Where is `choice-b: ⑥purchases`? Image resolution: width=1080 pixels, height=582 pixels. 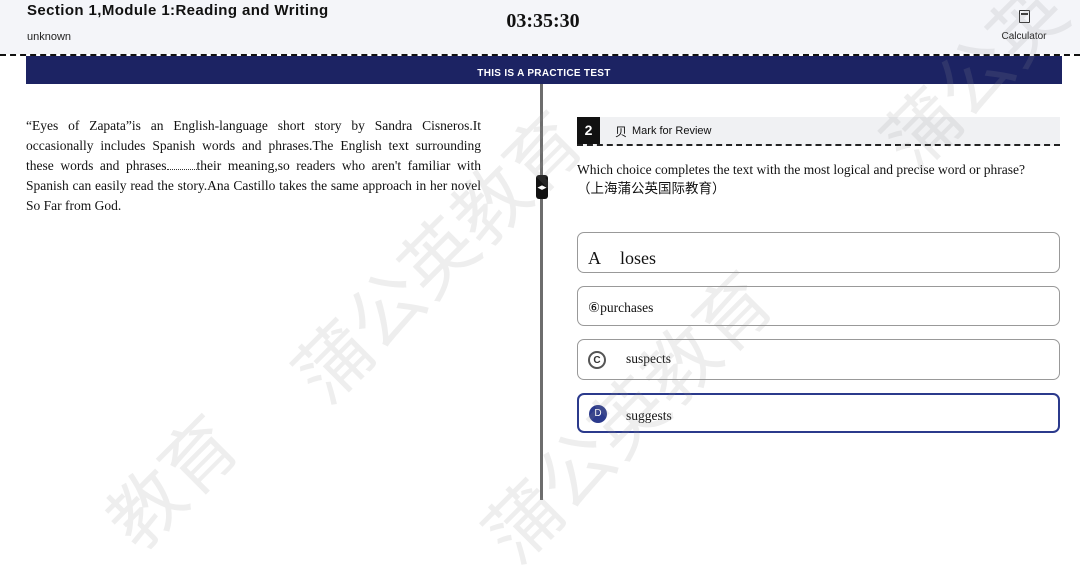 choice-b: ⑥purchases is located at coordinates (818, 306).